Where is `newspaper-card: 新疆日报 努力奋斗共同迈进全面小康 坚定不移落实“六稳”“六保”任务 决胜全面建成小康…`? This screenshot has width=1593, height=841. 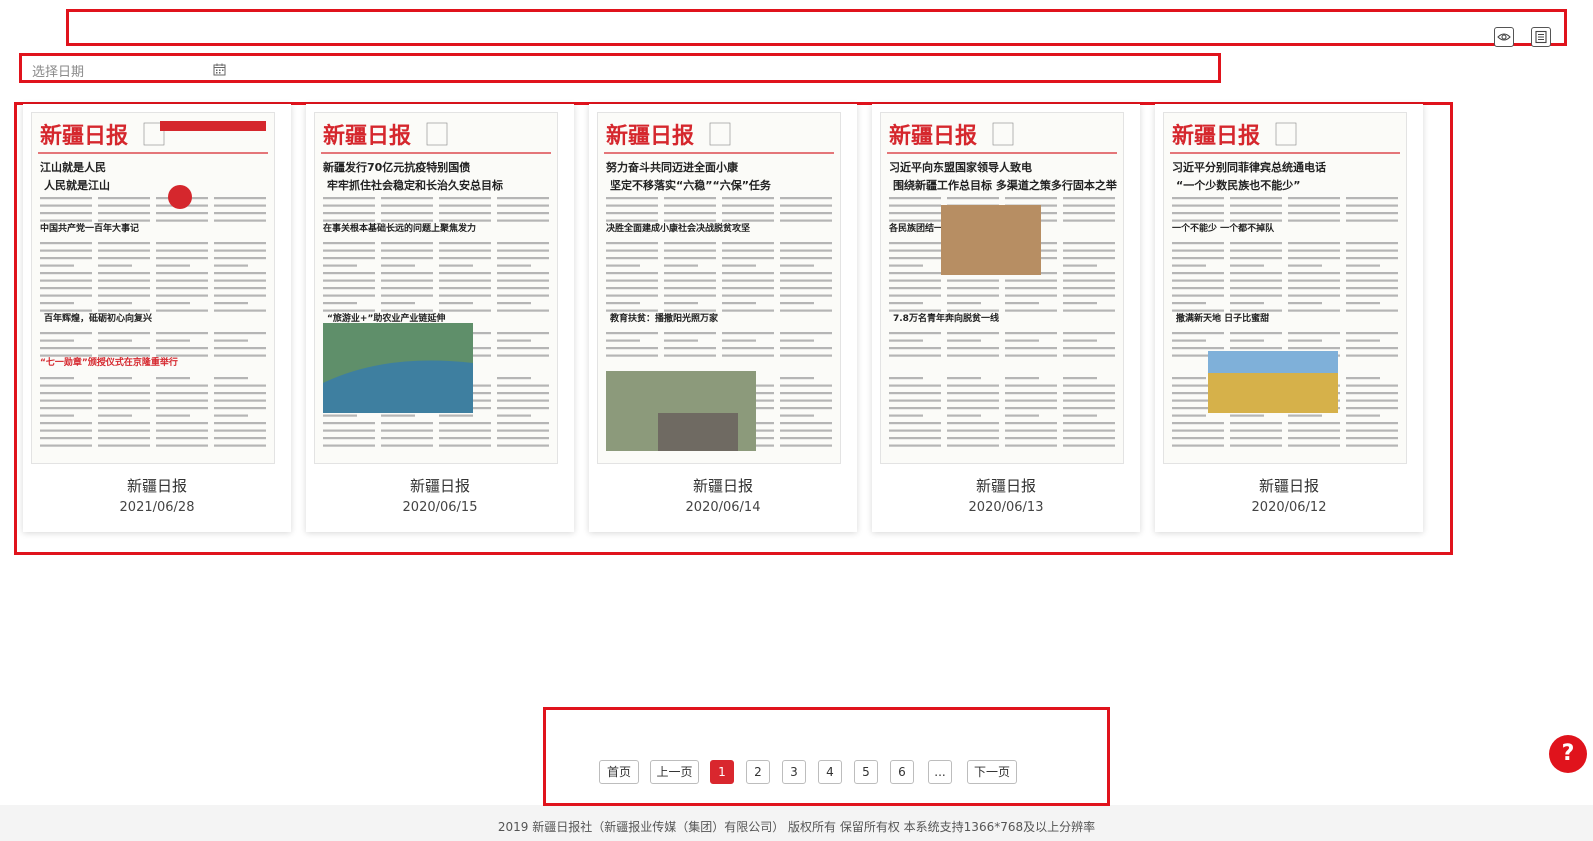 newspaper-card: 新疆日报 努力奋斗共同迈进全面小康 坚定不移落实“六稳”“六保”任务 决胜全面建成小康… is located at coordinates (723, 318).